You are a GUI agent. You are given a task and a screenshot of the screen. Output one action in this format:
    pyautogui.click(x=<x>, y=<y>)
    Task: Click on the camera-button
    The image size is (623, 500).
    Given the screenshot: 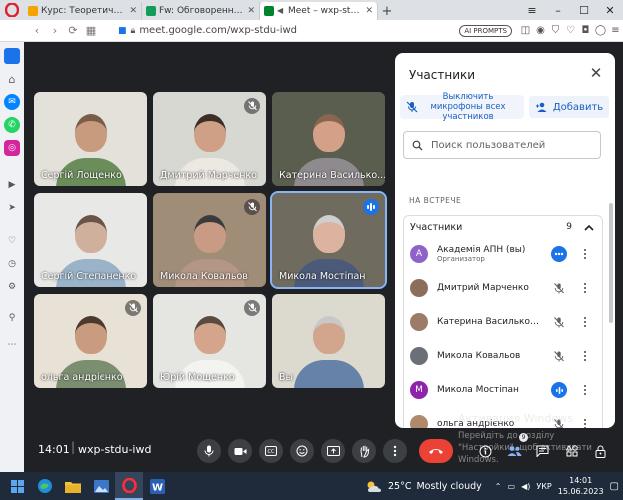 What is the action you would take?
    pyautogui.click(x=240, y=451)
    